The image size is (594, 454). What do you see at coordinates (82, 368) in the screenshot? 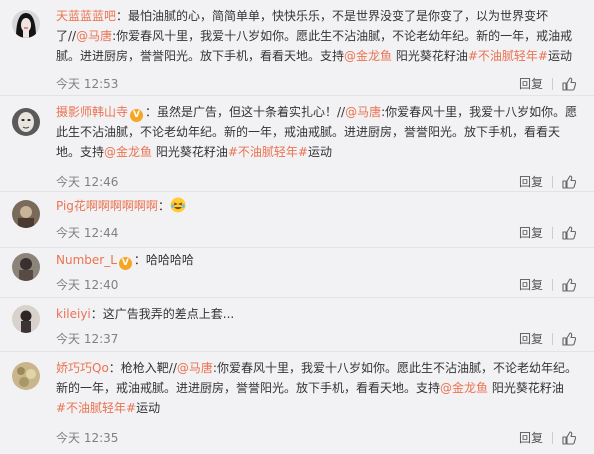
I see `comment-username: 娇巧巧Qo` at bounding box center [82, 368].